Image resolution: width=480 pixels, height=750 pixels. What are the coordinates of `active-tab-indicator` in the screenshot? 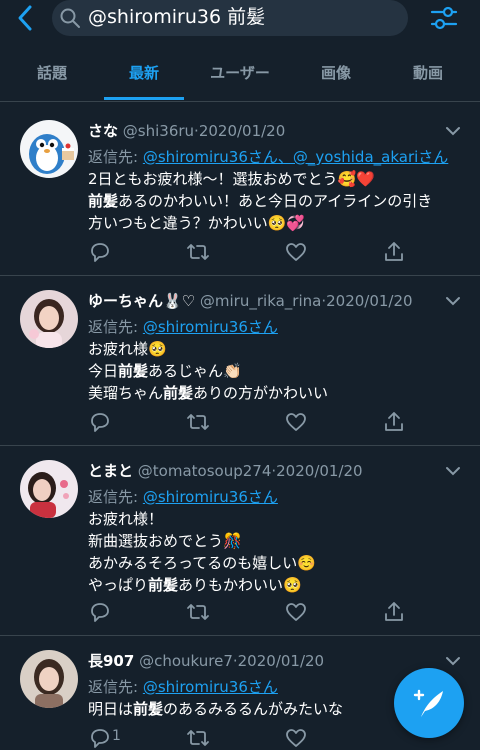 It's located at (144, 98).